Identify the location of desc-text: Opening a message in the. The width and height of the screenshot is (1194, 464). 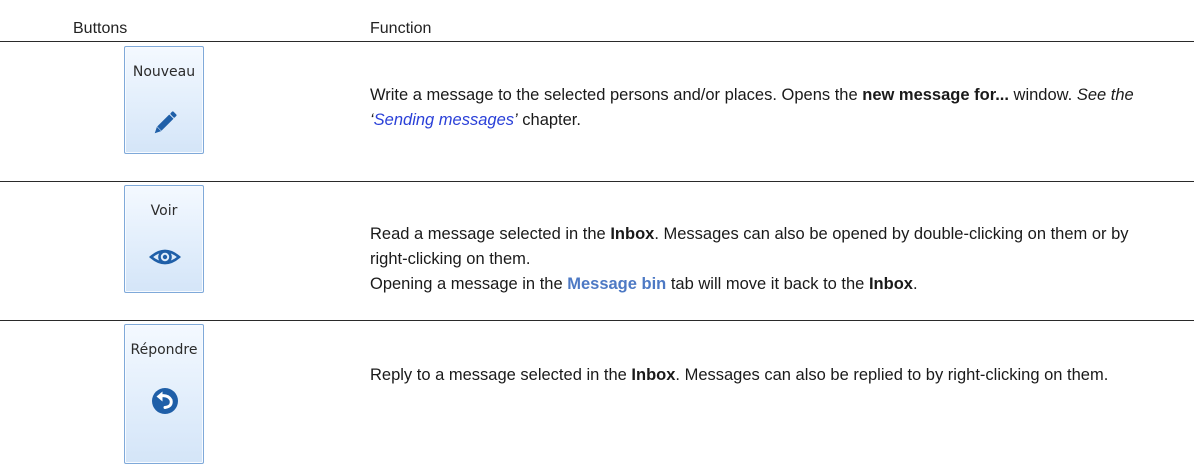
(469, 284).